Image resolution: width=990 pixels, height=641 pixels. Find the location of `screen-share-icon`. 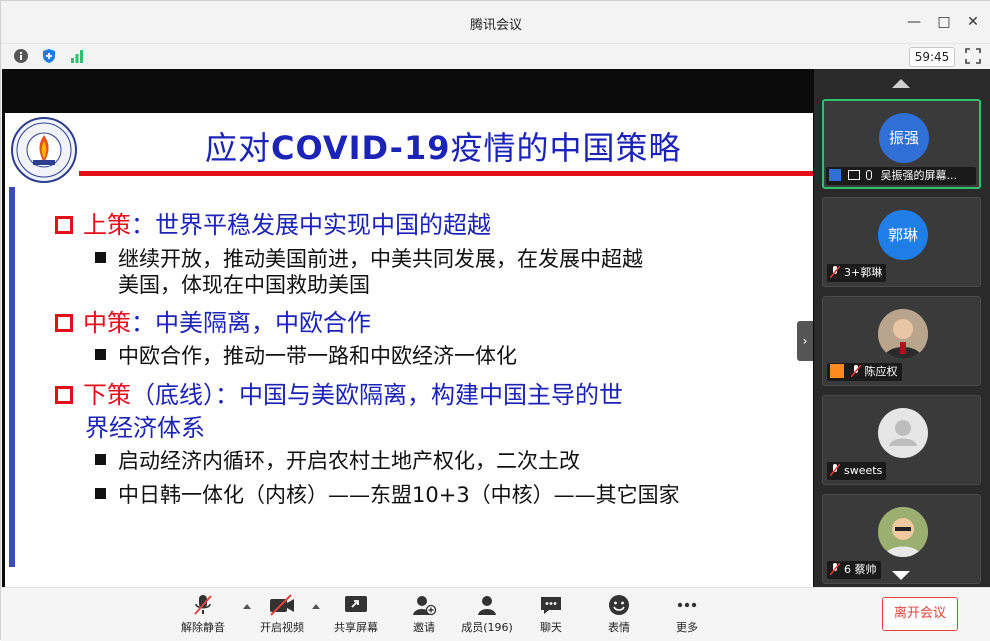

screen-share-icon is located at coordinates (853, 175).